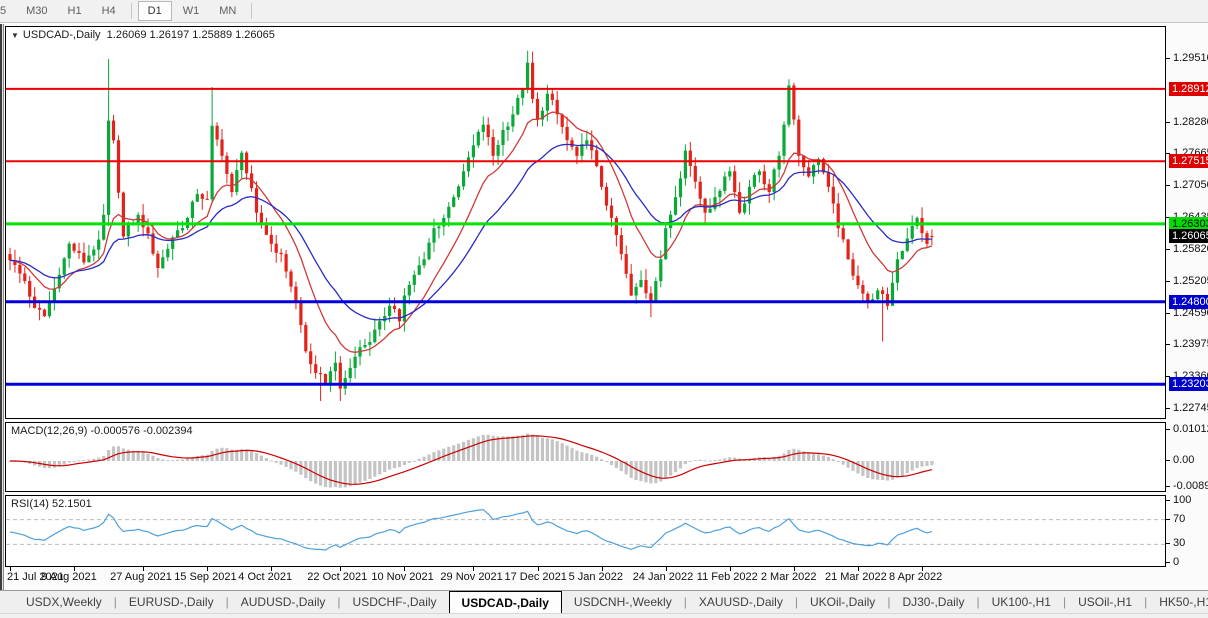  I want to click on tab-hk50-h1: HK50-,H1, so click(1177, 602).